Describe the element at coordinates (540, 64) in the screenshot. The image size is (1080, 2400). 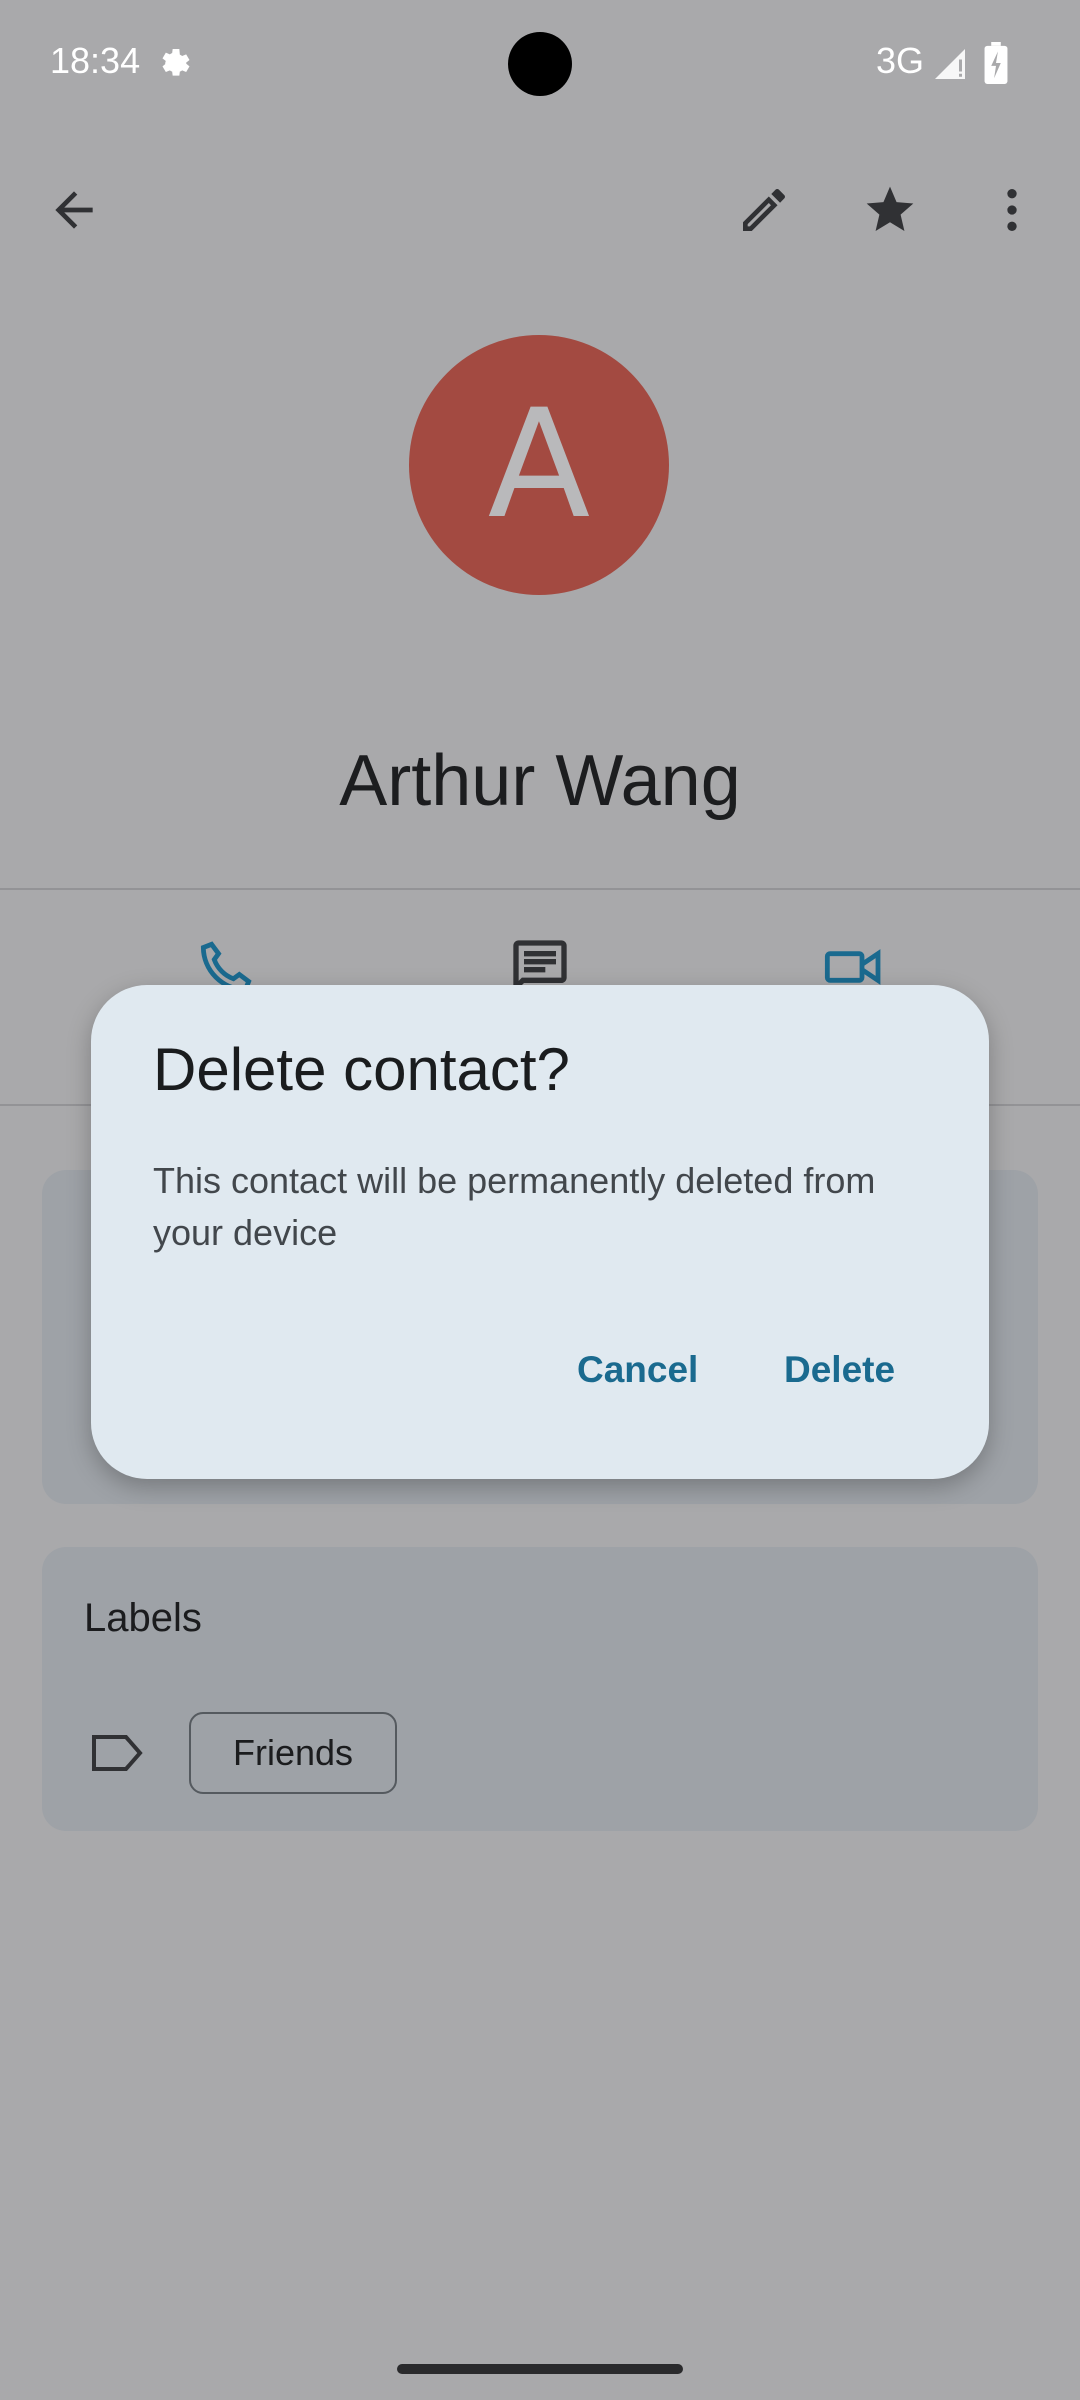
I see `camera-cutout` at that location.